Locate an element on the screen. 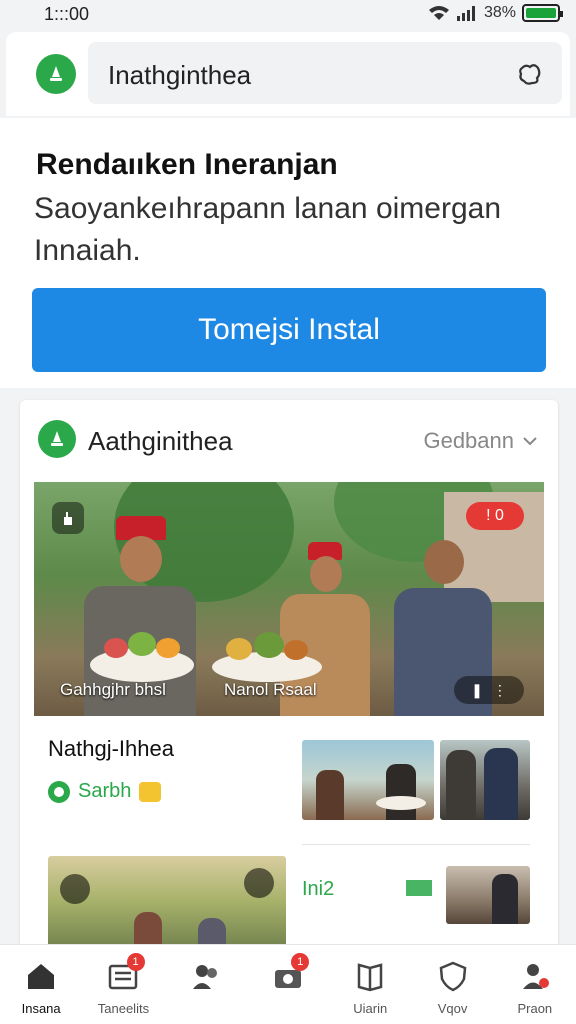 Image resolution: width=576 pixels, height=1024 pixels. nav-item-shield: Vqov is located at coordinates (452, 984).